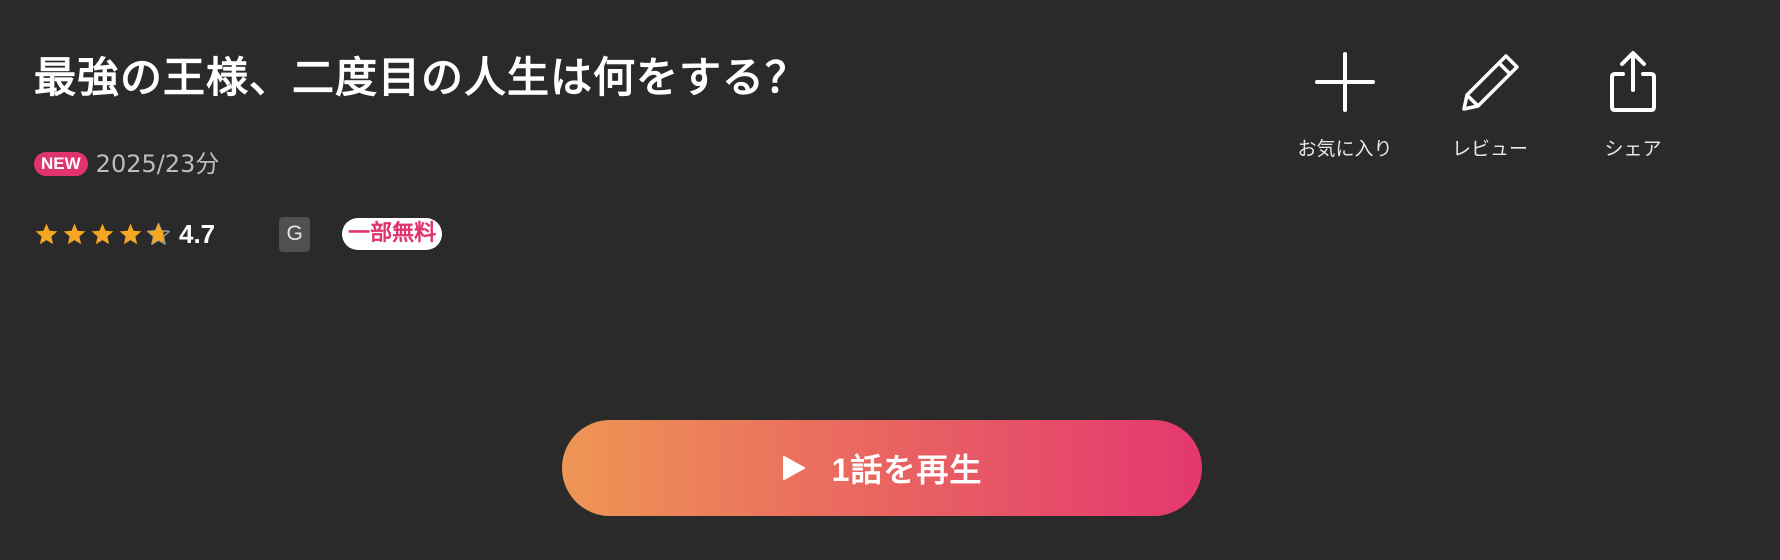 Image resolution: width=1780 pixels, height=560 pixels. Describe the element at coordinates (421, 77) in the screenshot. I see `page-title: 最強の王様、二度目の人生は何をする？` at that location.